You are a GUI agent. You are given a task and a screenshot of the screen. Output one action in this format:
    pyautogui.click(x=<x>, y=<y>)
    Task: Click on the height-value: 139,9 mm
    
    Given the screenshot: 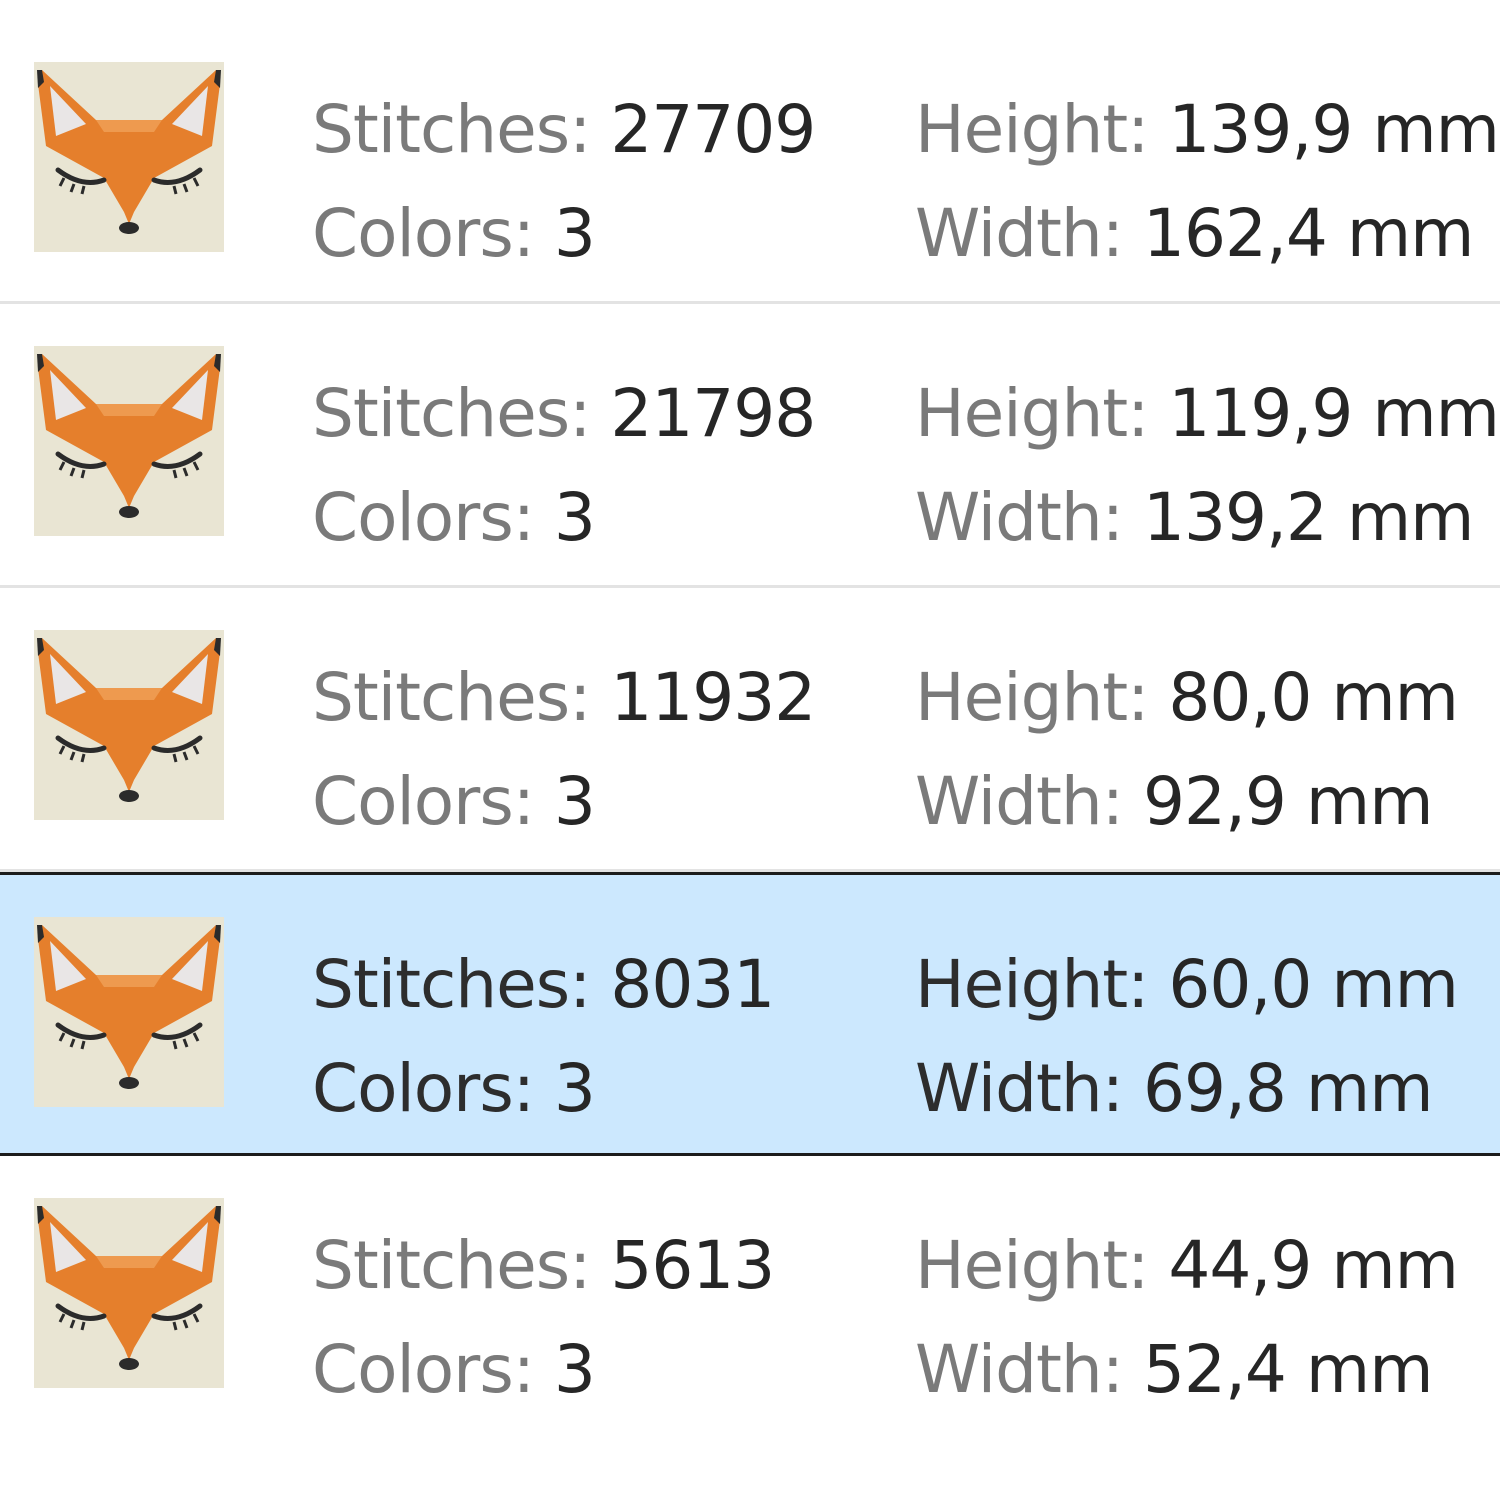 What is the action you would take?
    pyautogui.click(x=1334, y=129)
    